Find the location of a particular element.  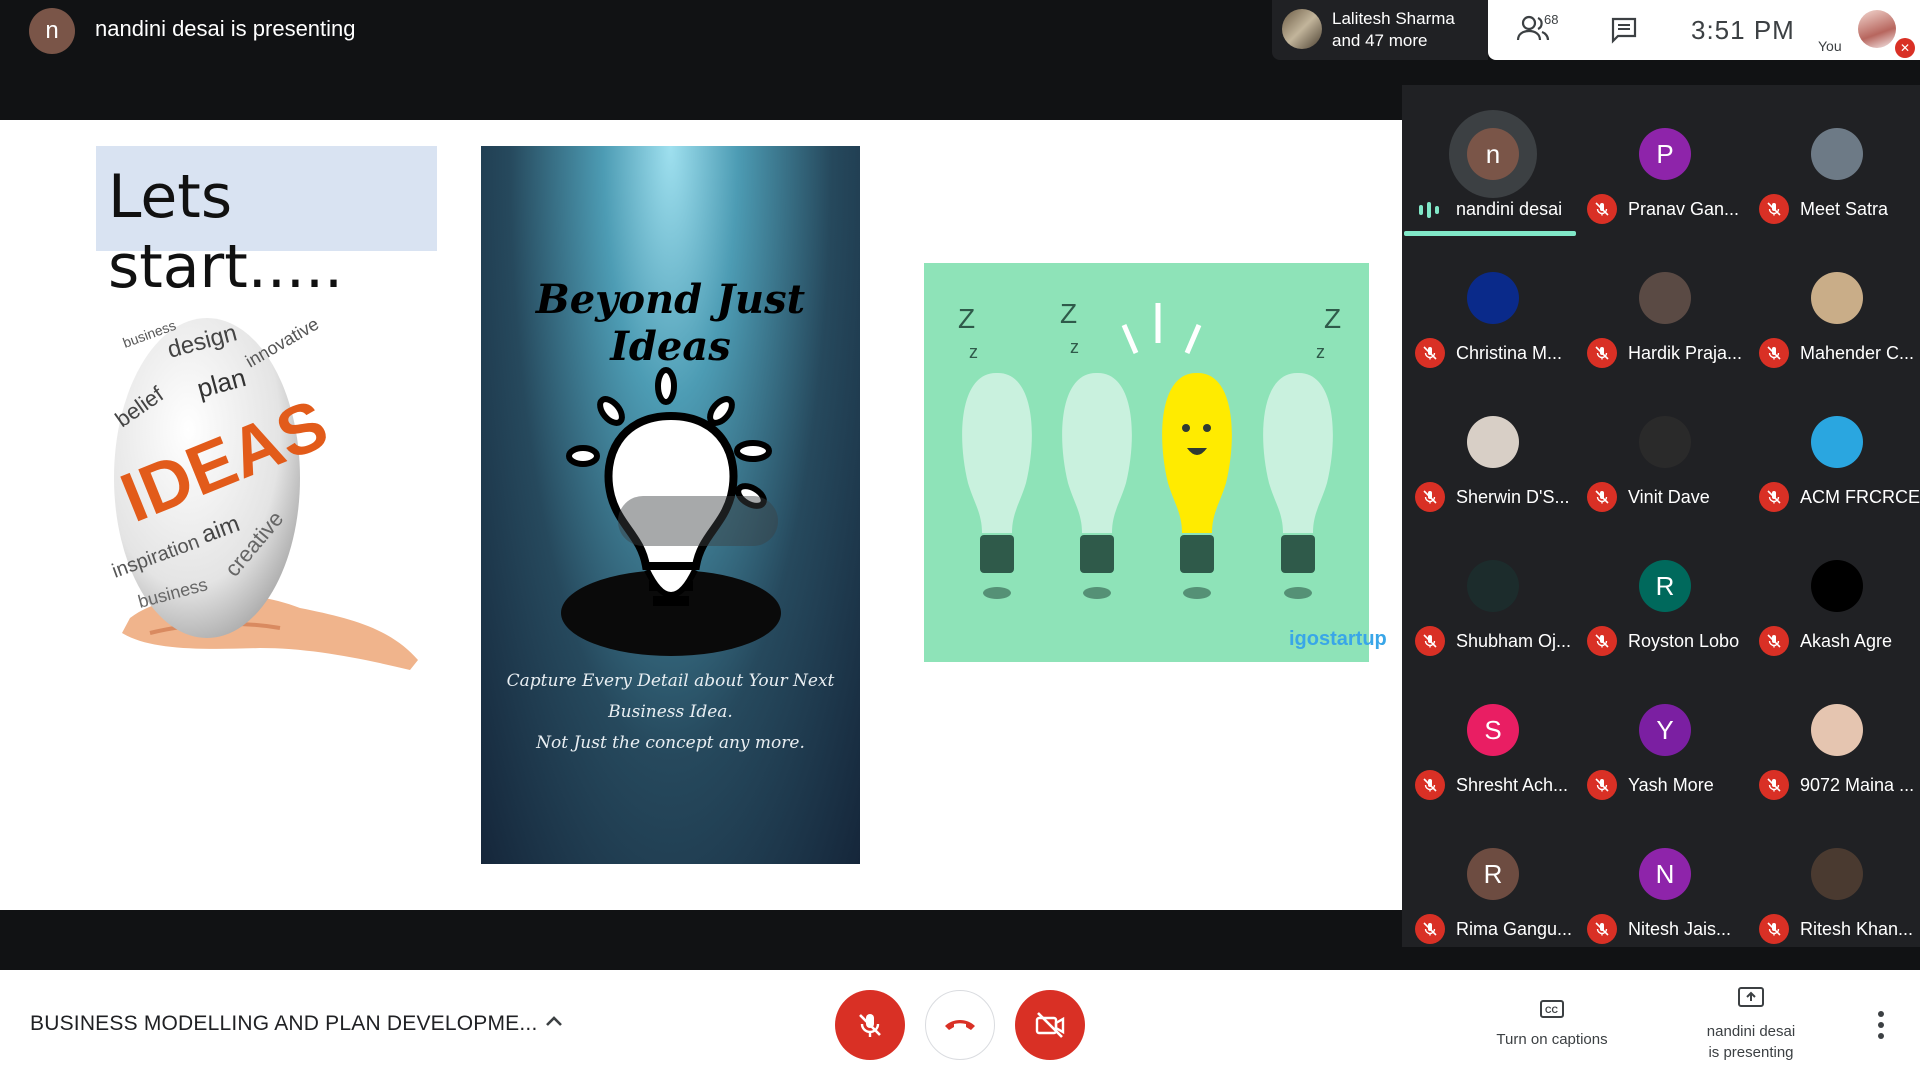

participant-name: Yash More is located at coordinates (1671, 785).